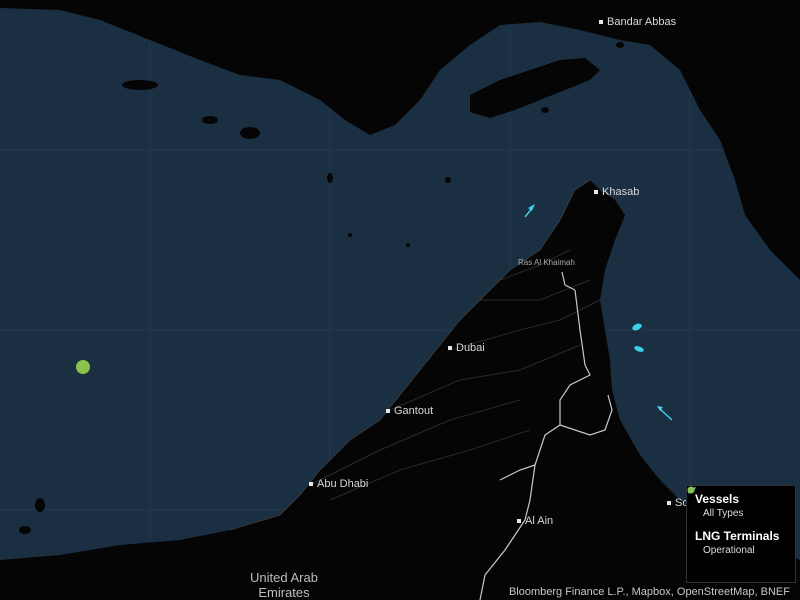  Describe the element at coordinates (723, 513) in the screenshot. I see `legend-vessels-label: All Types` at that location.